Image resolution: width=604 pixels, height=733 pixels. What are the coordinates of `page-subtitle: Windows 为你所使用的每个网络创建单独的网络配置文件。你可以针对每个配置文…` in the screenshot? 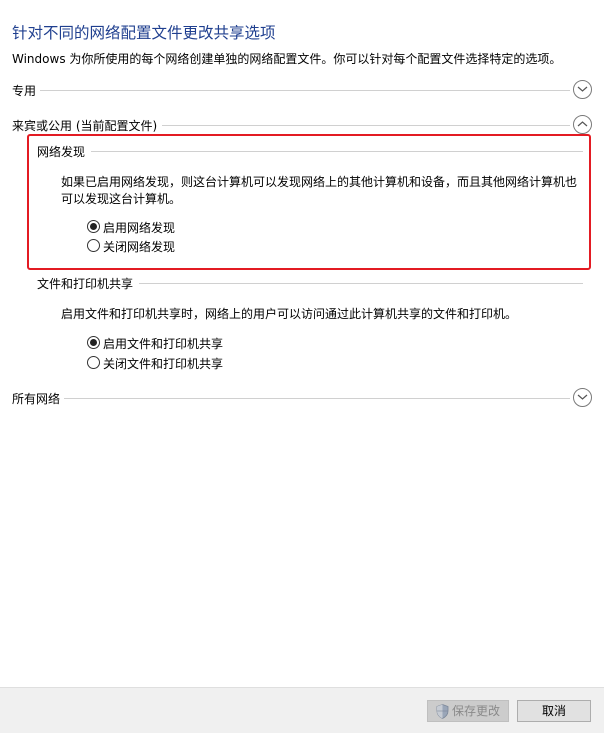 It's located at (287, 59).